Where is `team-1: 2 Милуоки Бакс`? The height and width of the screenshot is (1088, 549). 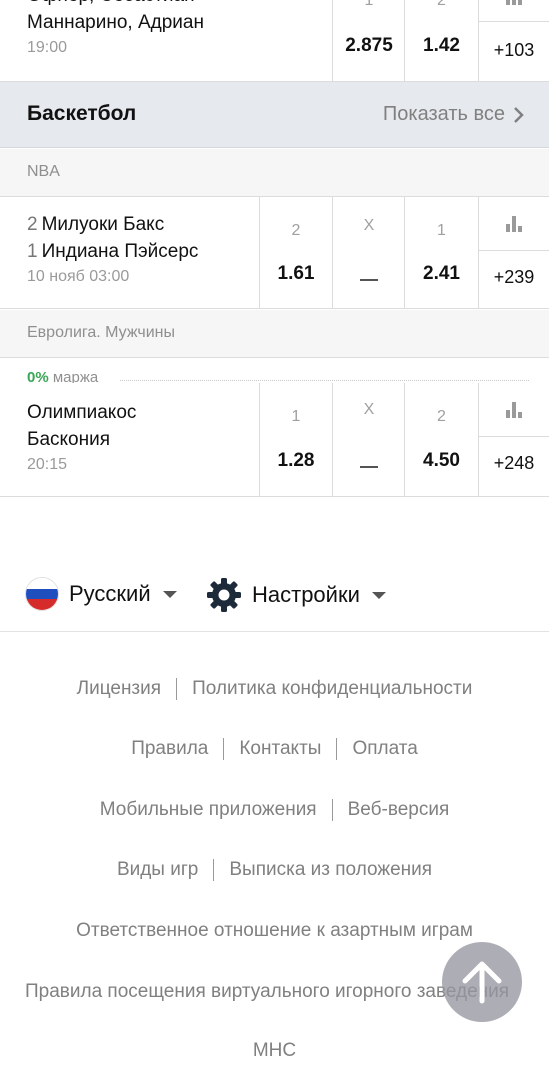 team-1: 2 Милуоки Бакс is located at coordinates (112, 224).